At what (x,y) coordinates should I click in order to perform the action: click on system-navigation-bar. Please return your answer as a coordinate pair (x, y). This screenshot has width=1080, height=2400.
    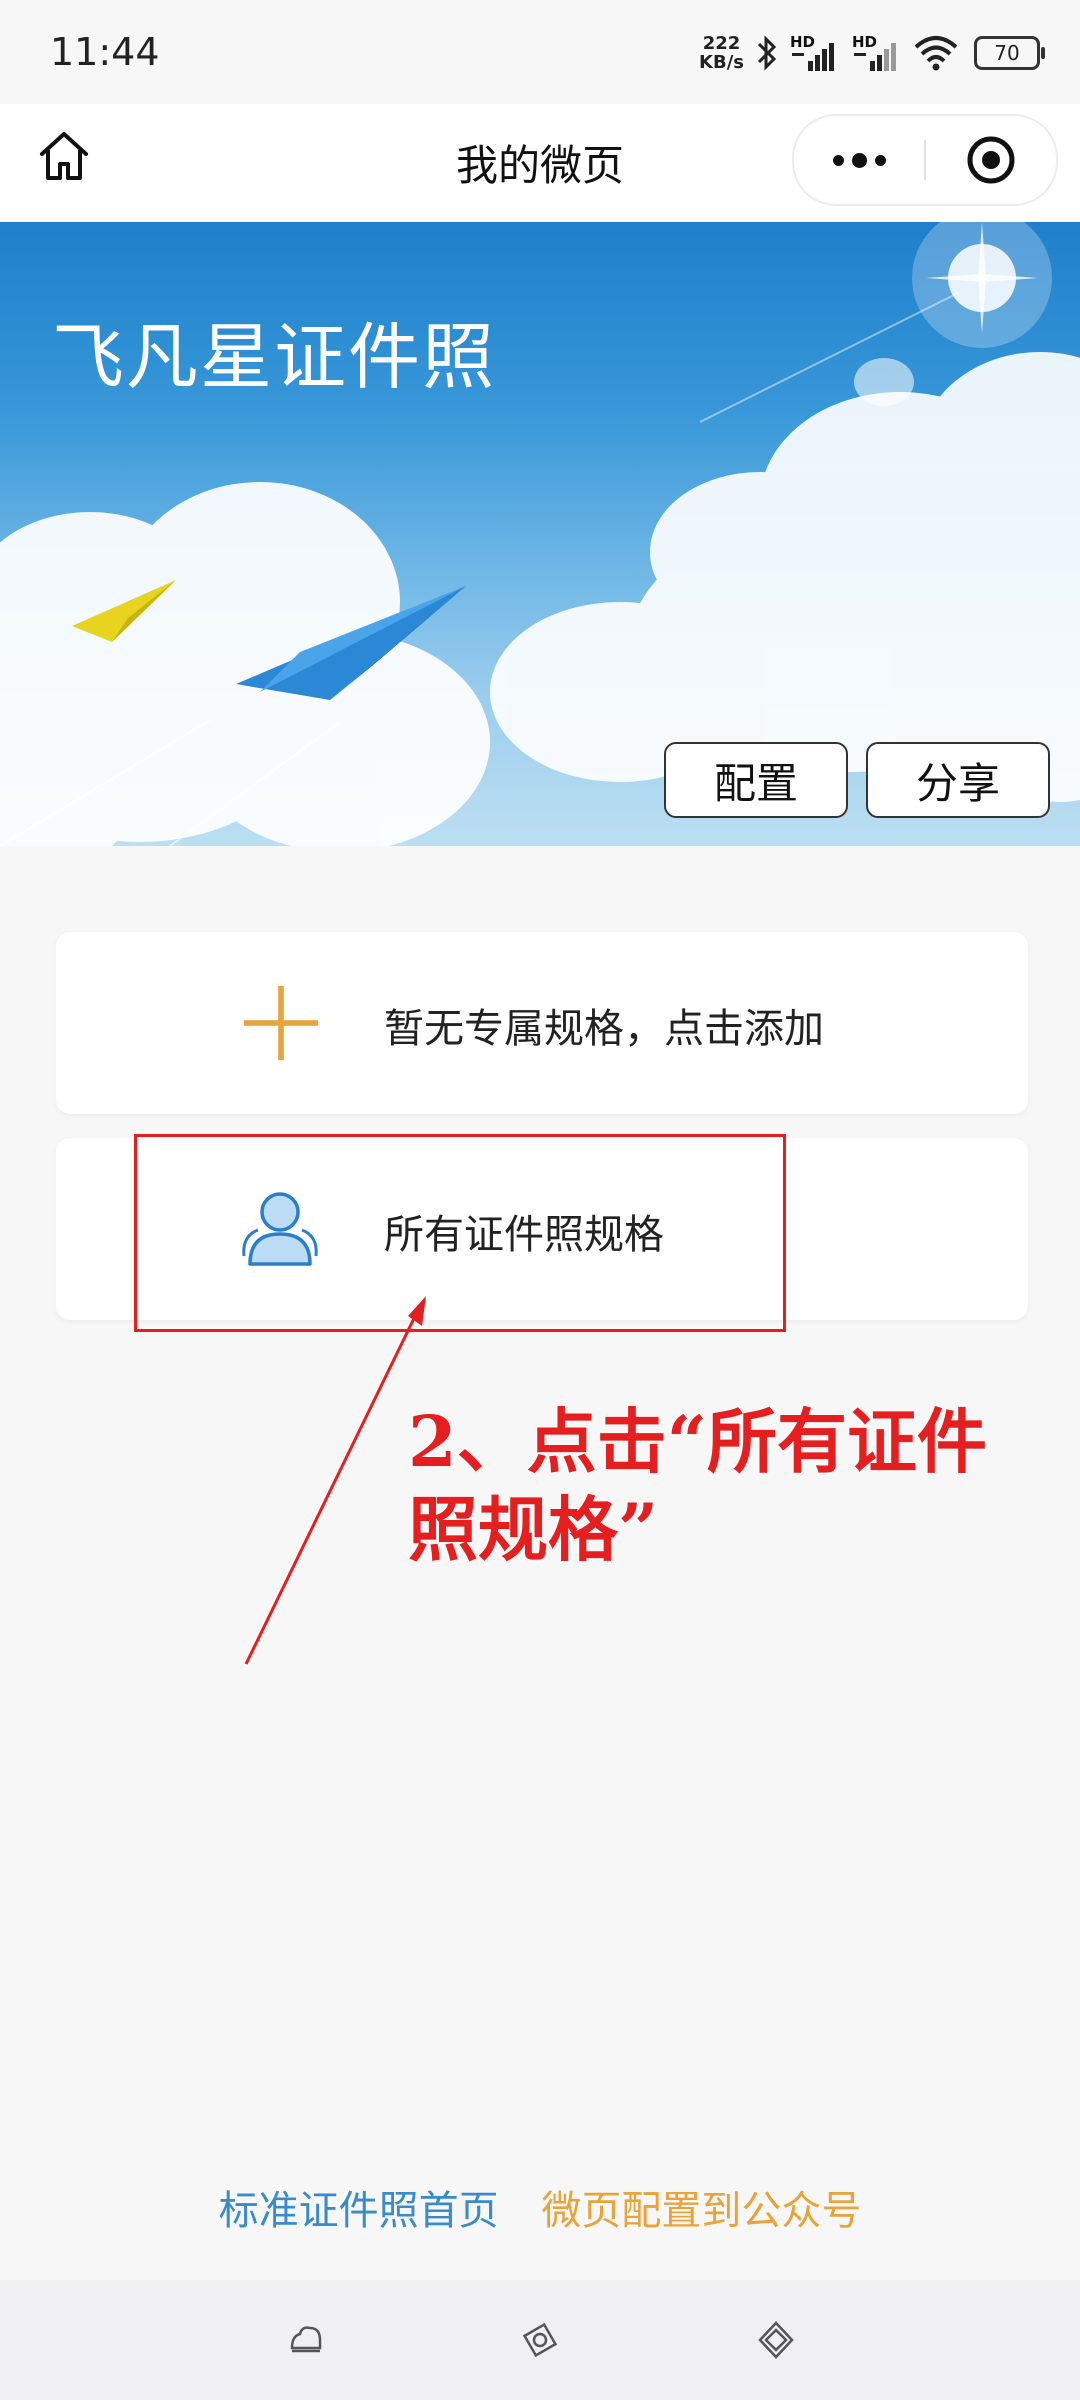
    Looking at the image, I should click on (540, 2340).